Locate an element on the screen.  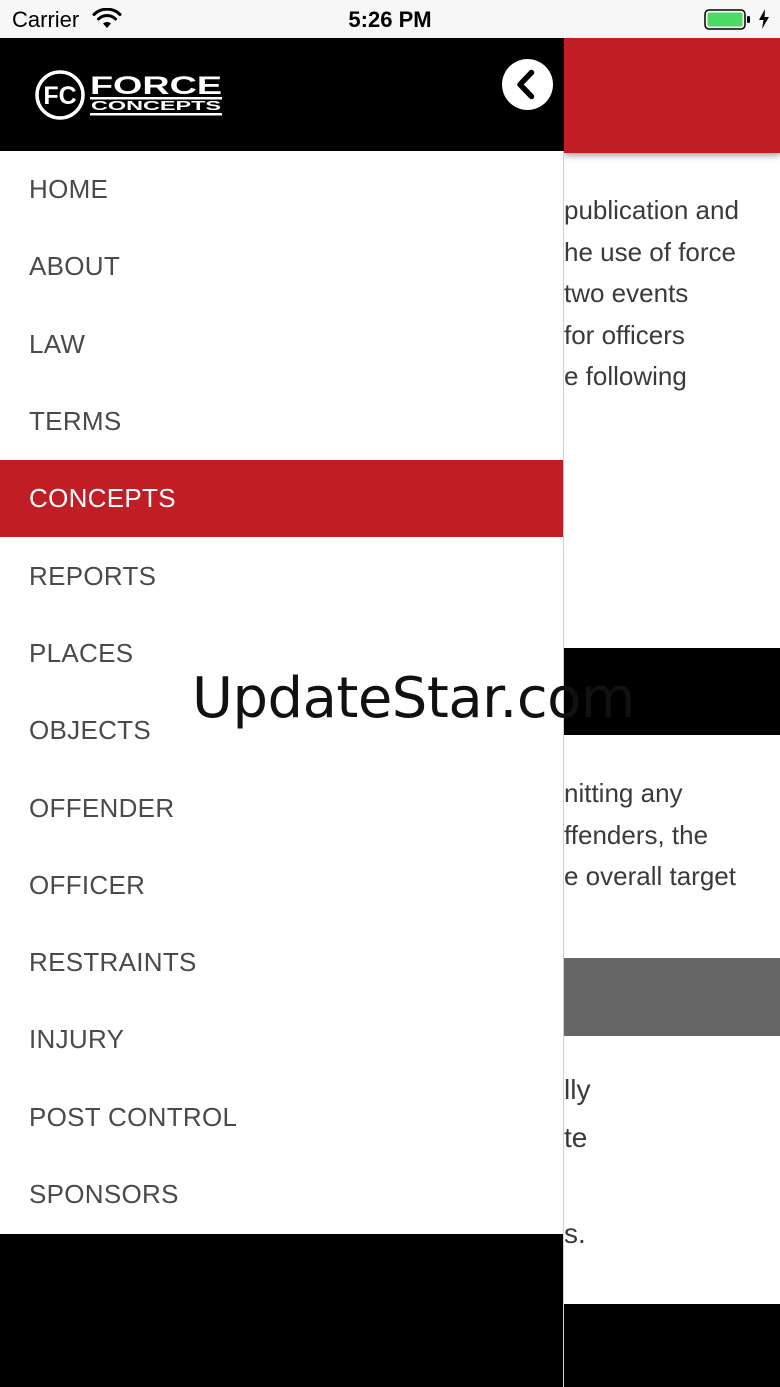
background-footer is located at coordinates (672, 1345).